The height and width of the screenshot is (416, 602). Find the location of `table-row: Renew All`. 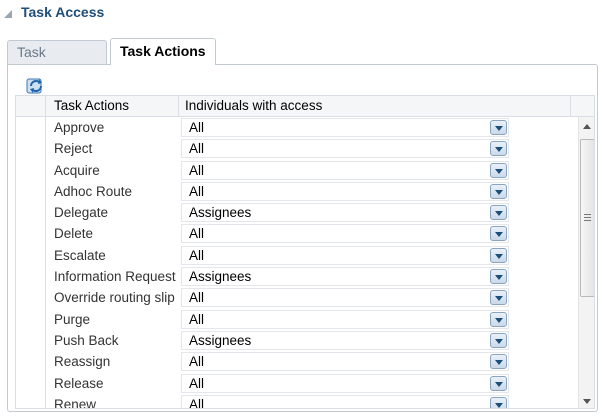

table-row: Renew All is located at coordinates (293, 401).